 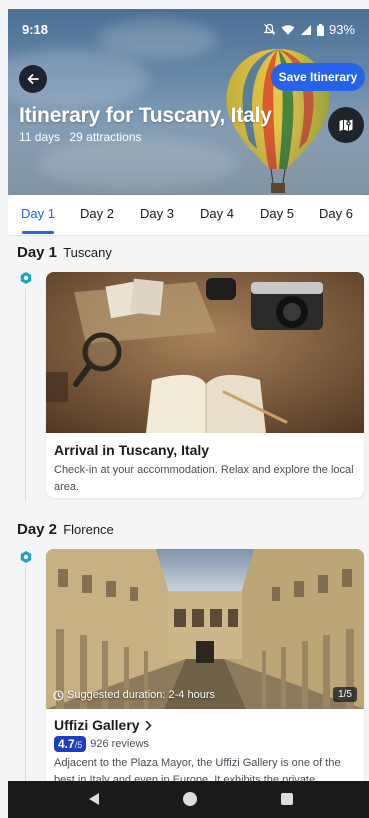 I want to click on tab-day-1: Day 1, so click(x=38, y=215).